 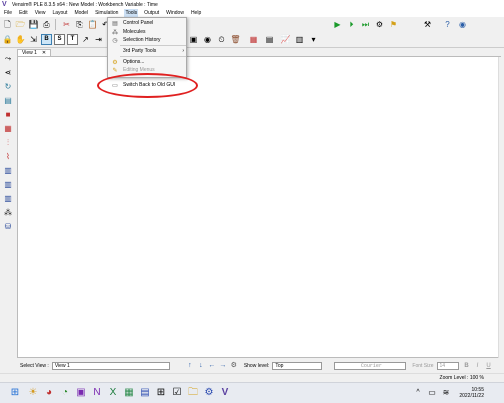 I want to click on menu-tools: Tools, so click(x=131, y=13).